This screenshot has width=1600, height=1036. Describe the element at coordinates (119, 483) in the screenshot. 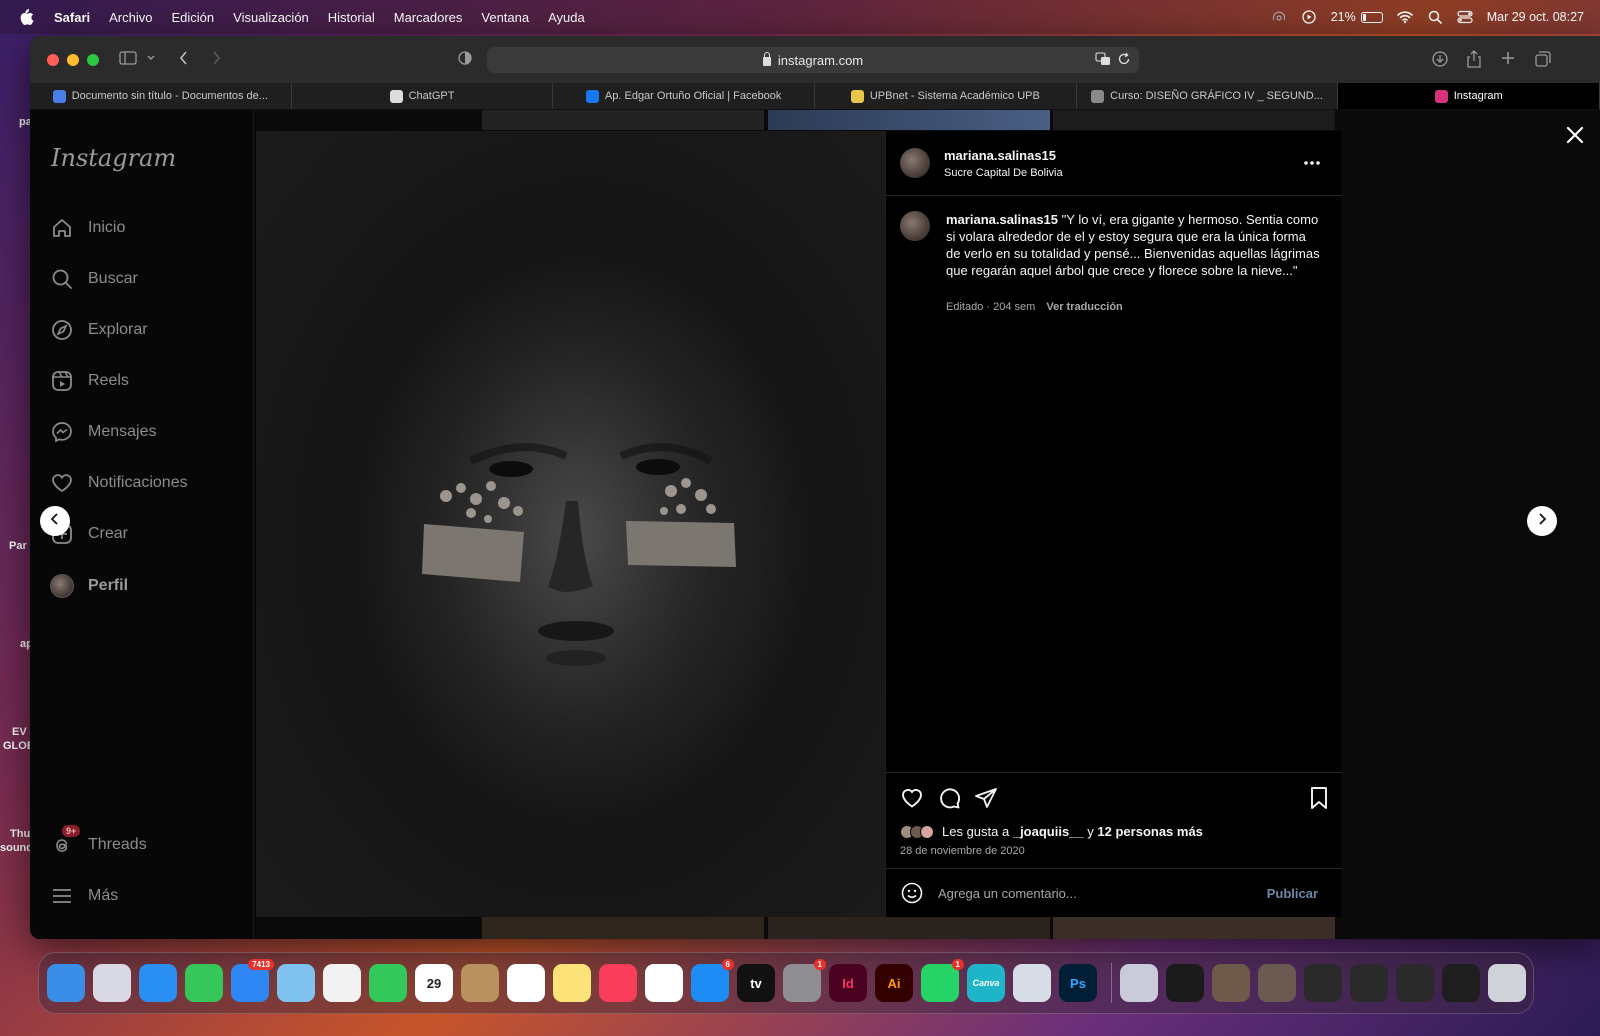

I see `nav-notificaciones: Notificaciones` at that location.